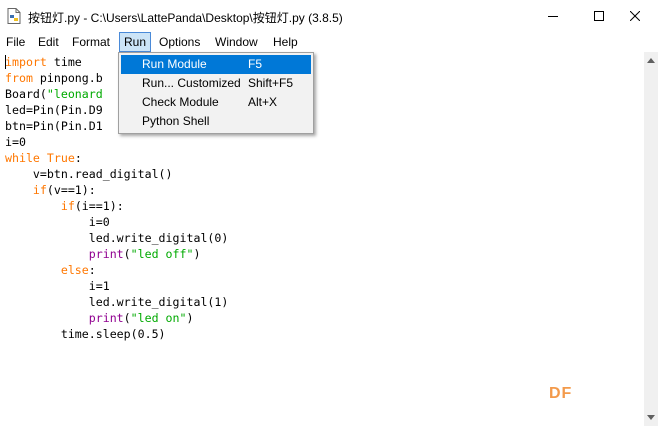 The height and width of the screenshot is (426, 658). What do you see at coordinates (236, 42) in the screenshot?
I see `menu-window: Window` at bounding box center [236, 42].